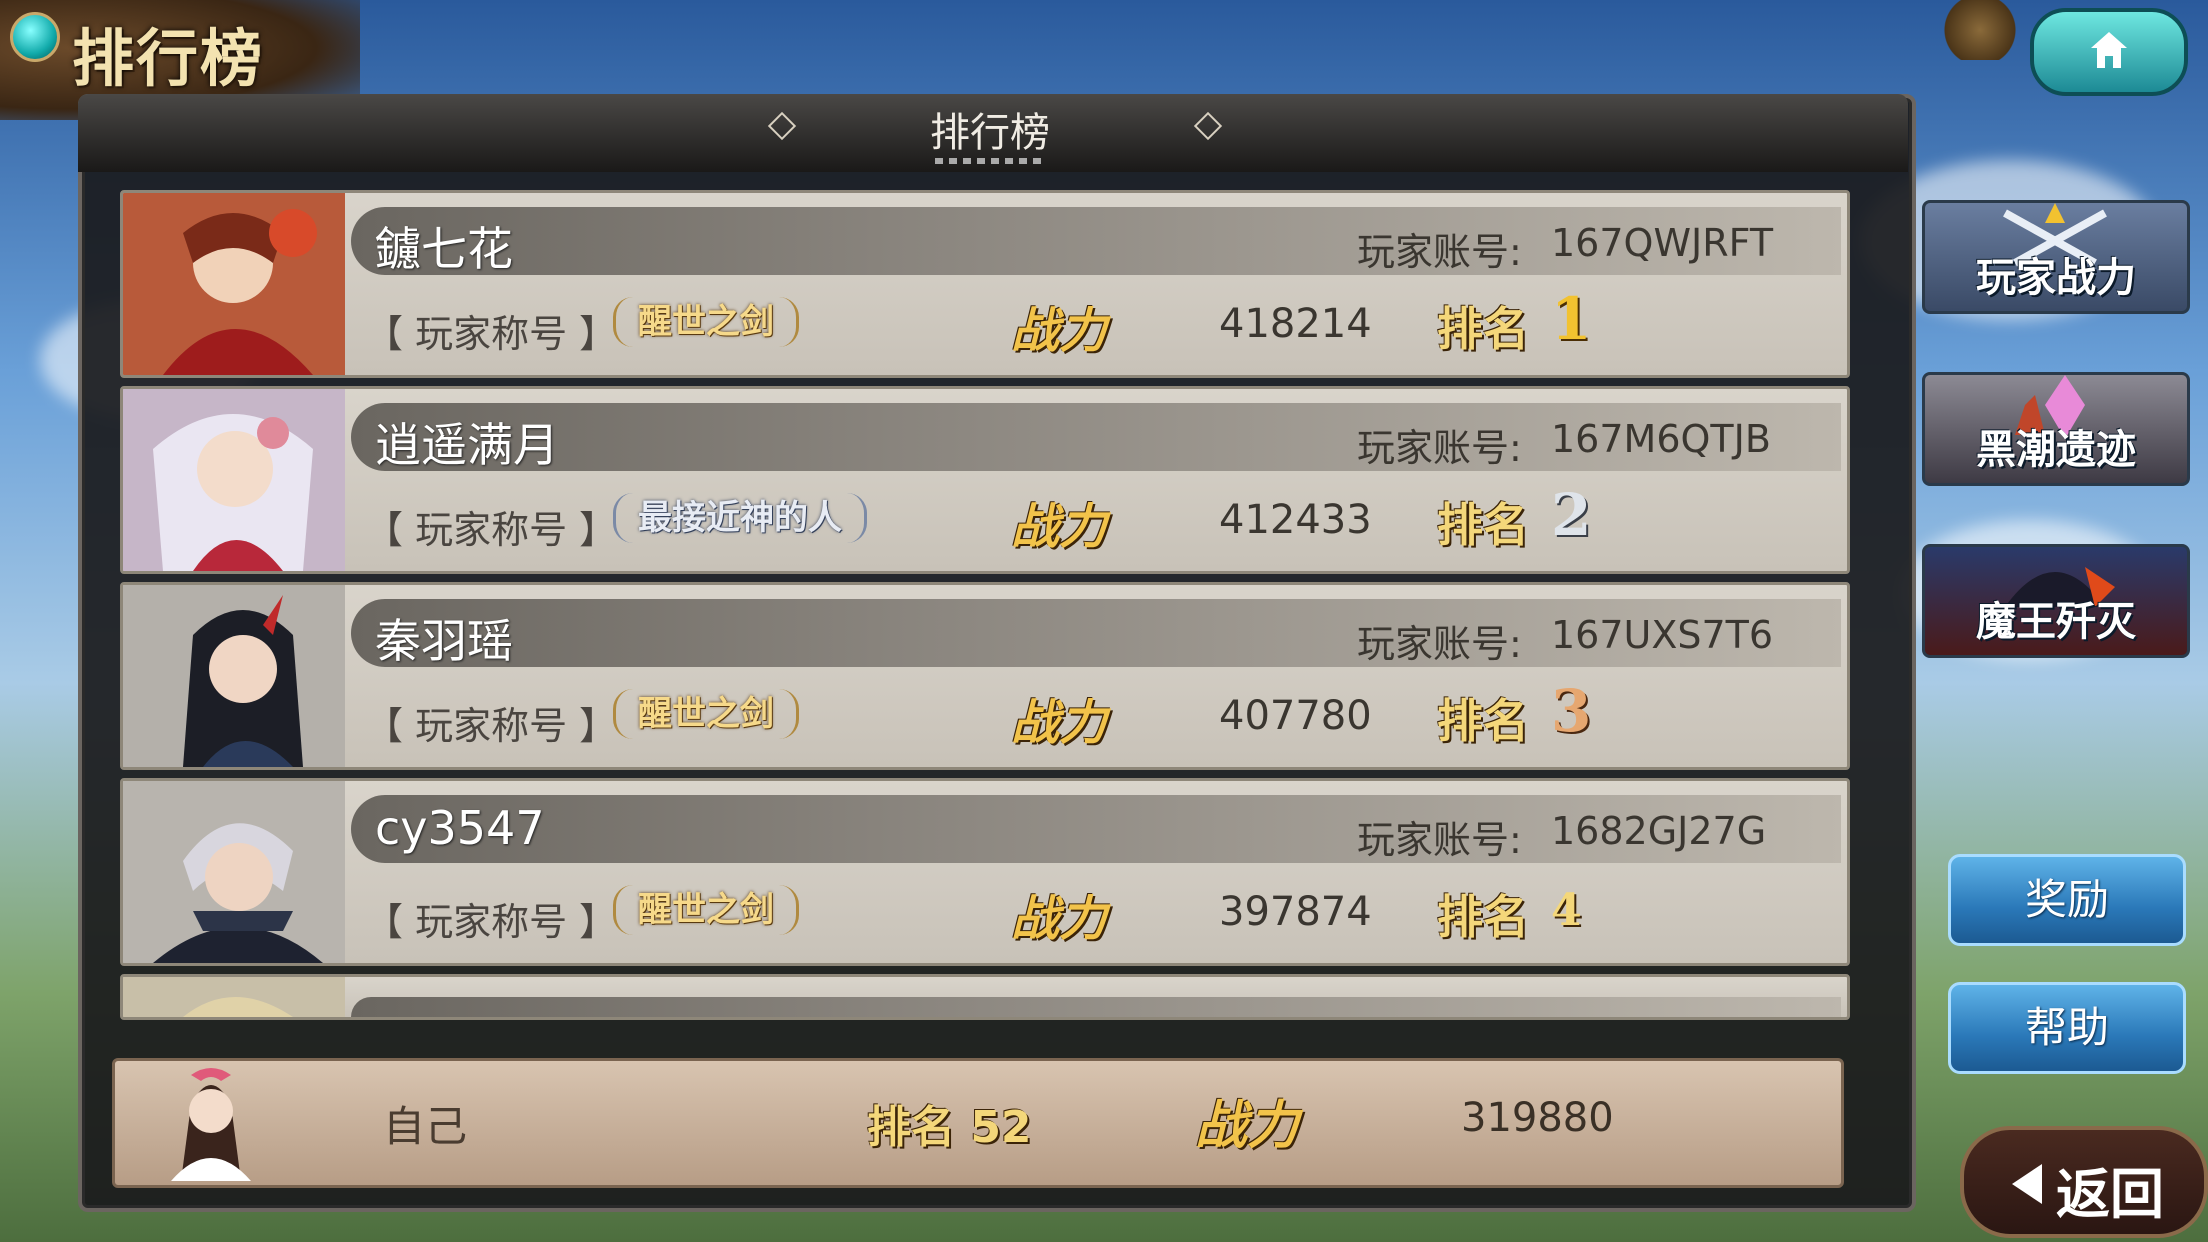 Image resolution: width=2208 pixels, height=1242 pixels. What do you see at coordinates (1295, 520) in the screenshot?
I see `power-value: 412433` at bounding box center [1295, 520].